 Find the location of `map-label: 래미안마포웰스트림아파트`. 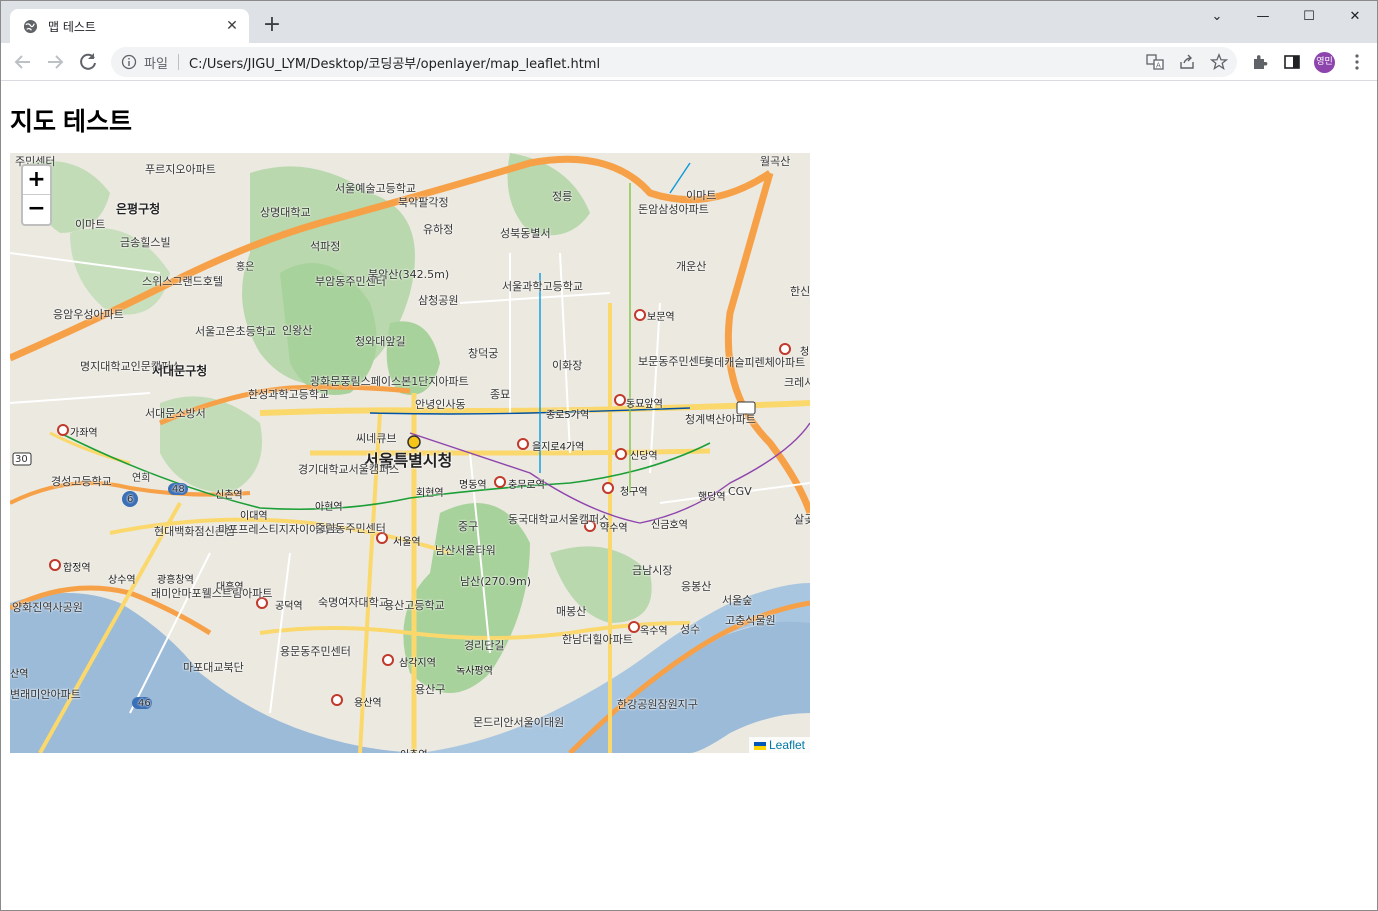

map-label: 래미안마포웰스트림아파트 is located at coordinates (212, 593).